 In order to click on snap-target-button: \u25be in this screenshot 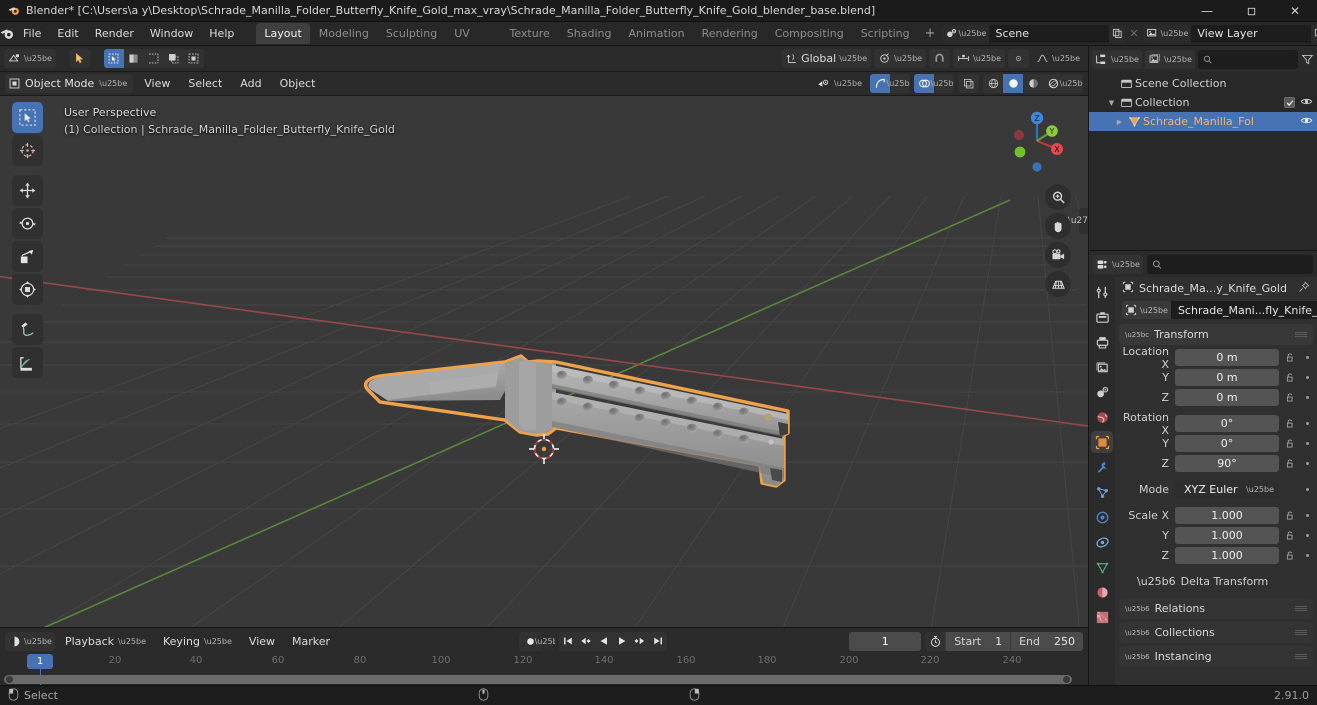, I will do `click(979, 58)`.